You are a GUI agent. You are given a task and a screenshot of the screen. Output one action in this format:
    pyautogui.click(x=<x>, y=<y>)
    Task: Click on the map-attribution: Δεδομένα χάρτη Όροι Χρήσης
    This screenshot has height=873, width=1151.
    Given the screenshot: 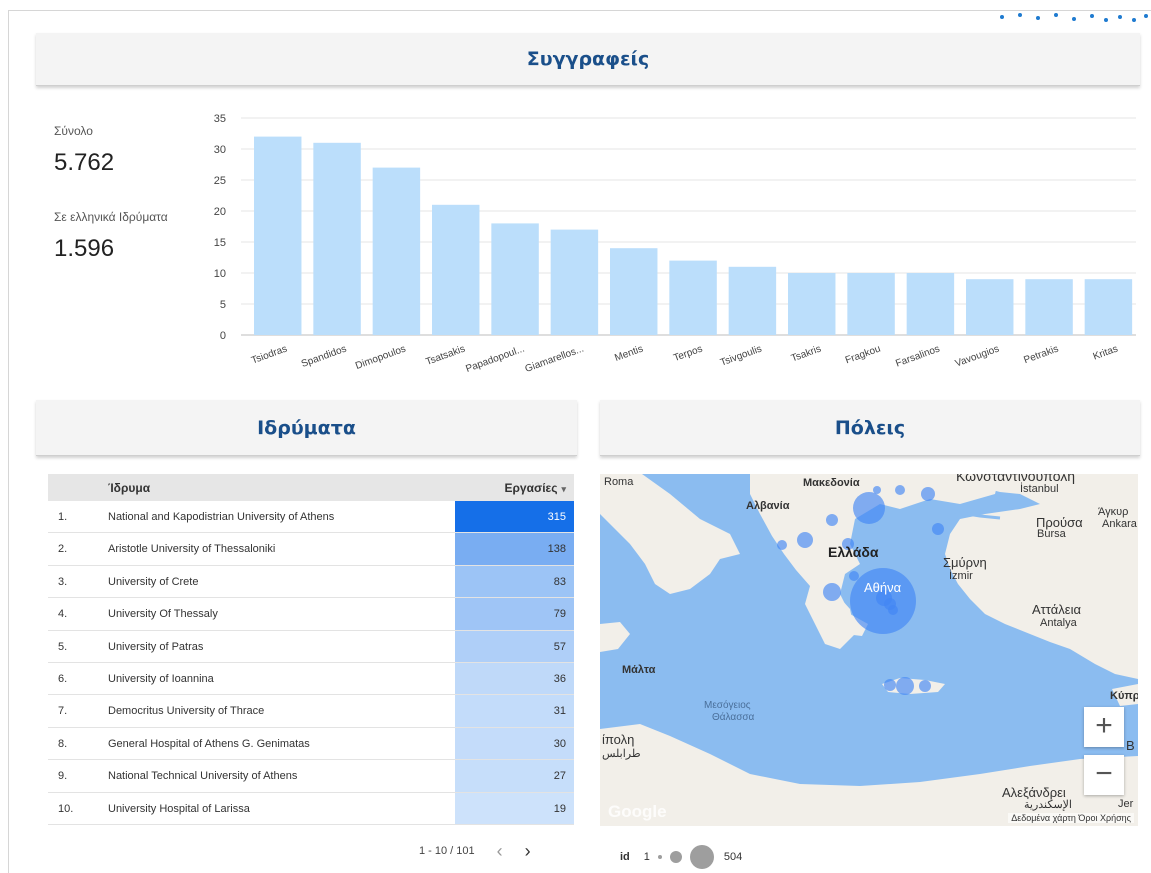 What is the action you would take?
    pyautogui.click(x=1071, y=818)
    